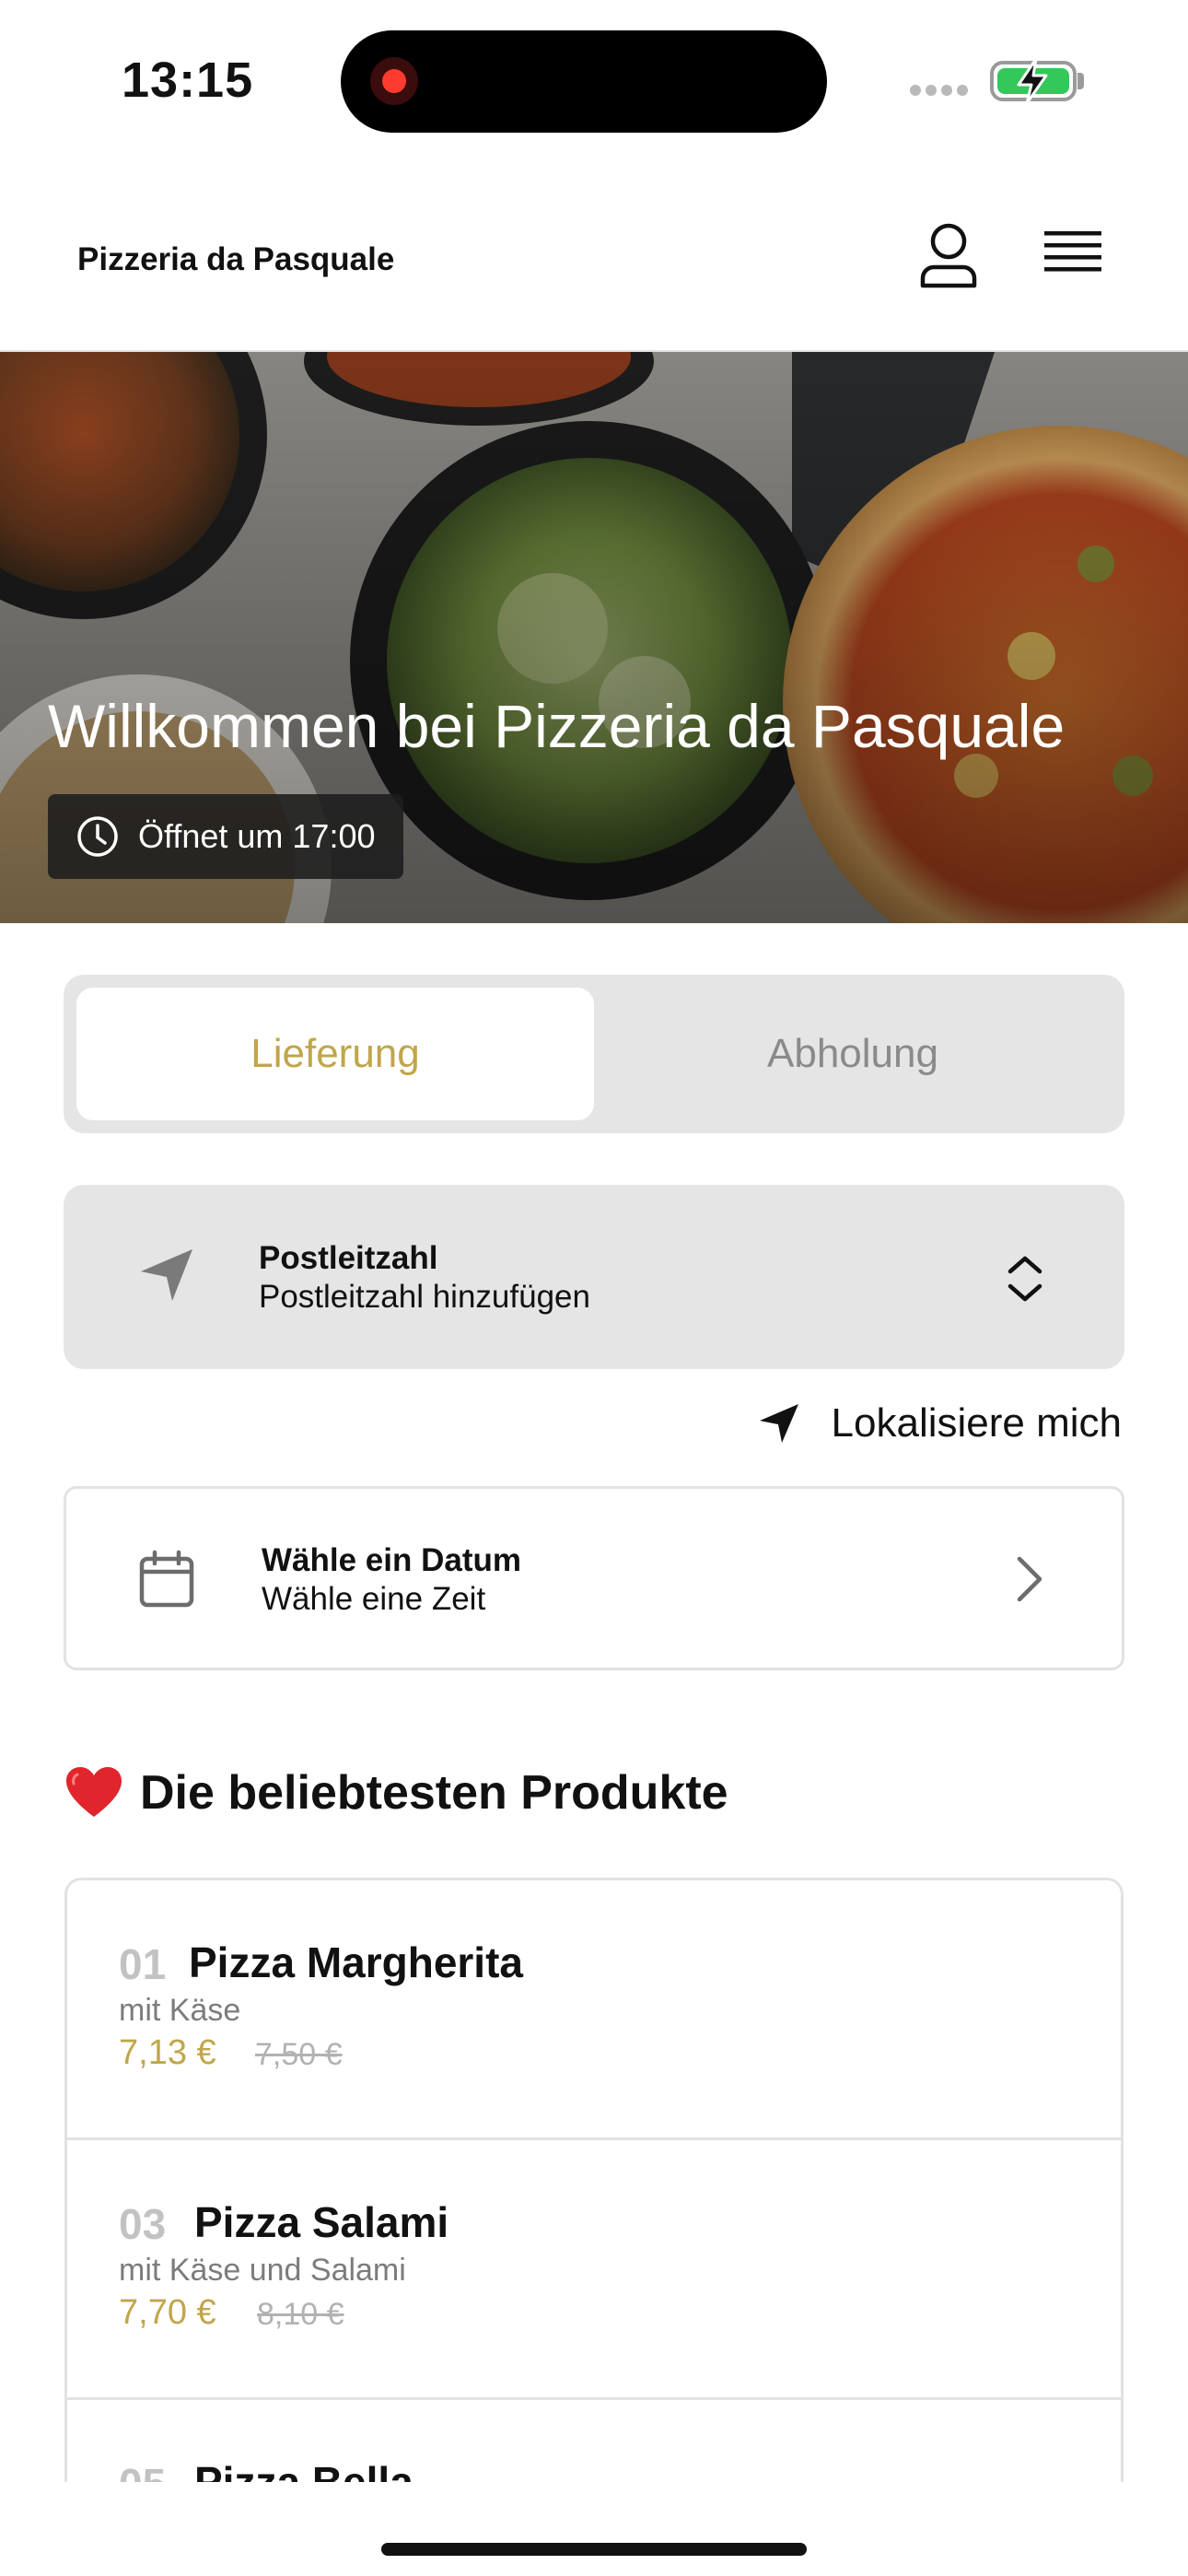  Describe the element at coordinates (188, 80) in the screenshot. I see `status-time: 13:15` at that location.